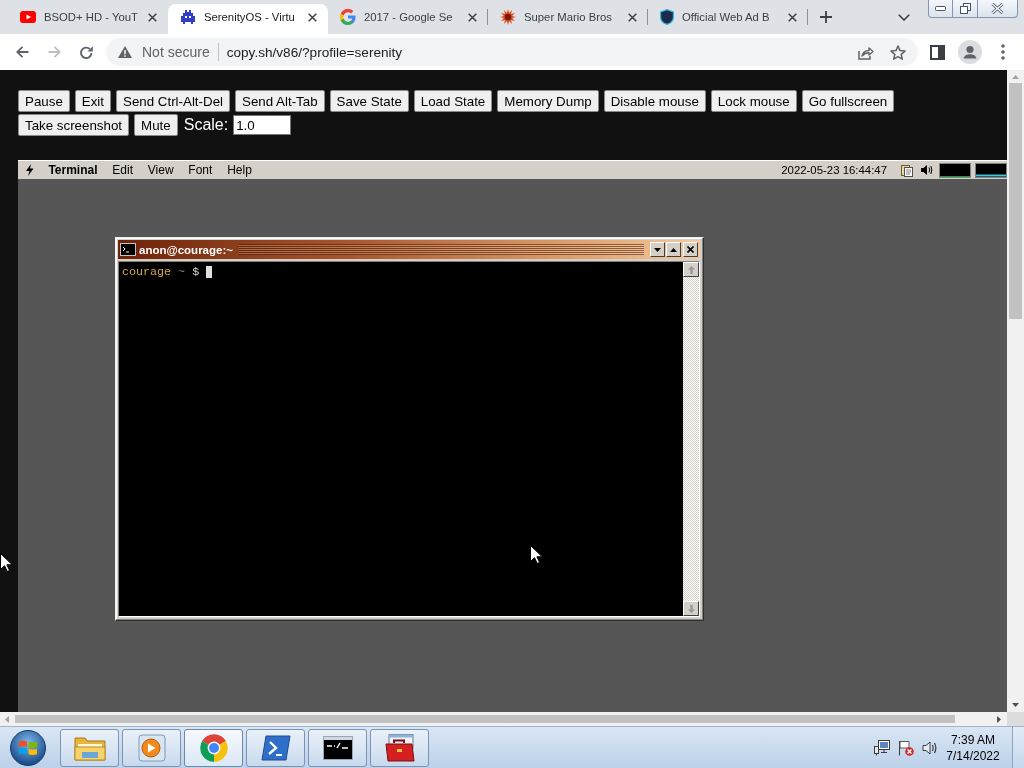 The width and height of the screenshot is (1024, 768). What do you see at coordinates (508, 17) in the screenshot?
I see `starburst-icon` at bounding box center [508, 17].